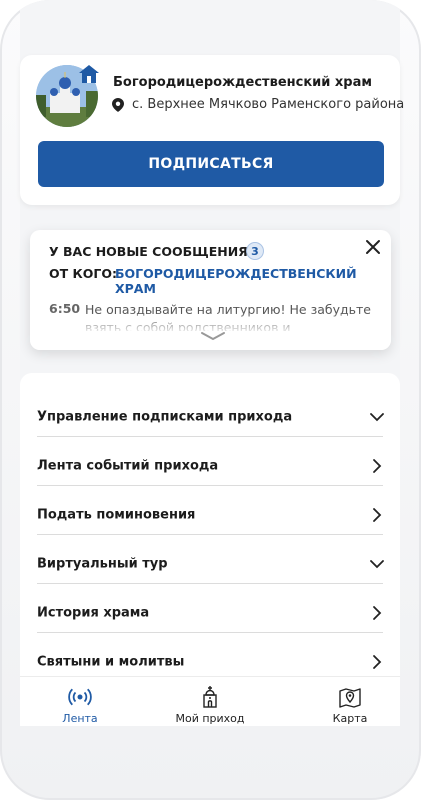 Image resolution: width=421 pixels, height=800 pixels. I want to click on menu-item-commemorations: Подать поминовения, so click(210, 510).